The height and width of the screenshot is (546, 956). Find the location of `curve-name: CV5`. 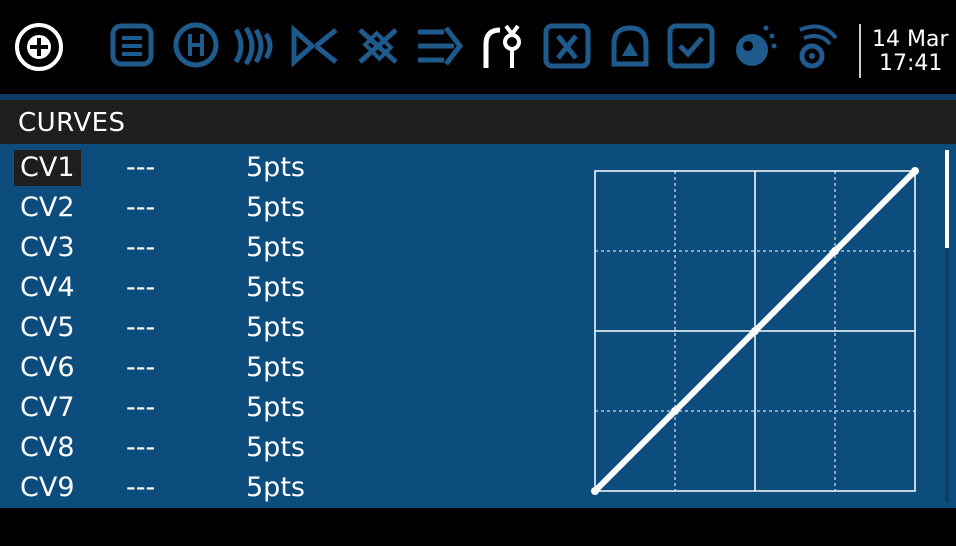

curve-name: CV5 is located at coordinates (47, 327).